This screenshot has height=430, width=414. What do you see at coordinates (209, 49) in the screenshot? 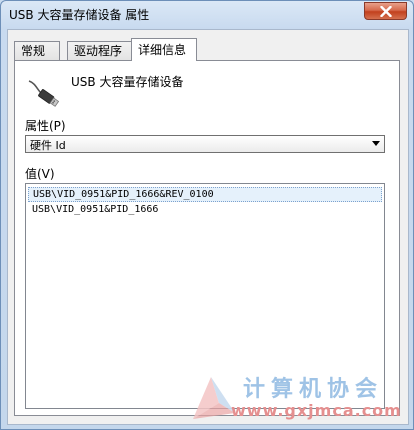
I see `tab-strip: 常规 驱动程序 详细信息` at bounding box center [209, 49].